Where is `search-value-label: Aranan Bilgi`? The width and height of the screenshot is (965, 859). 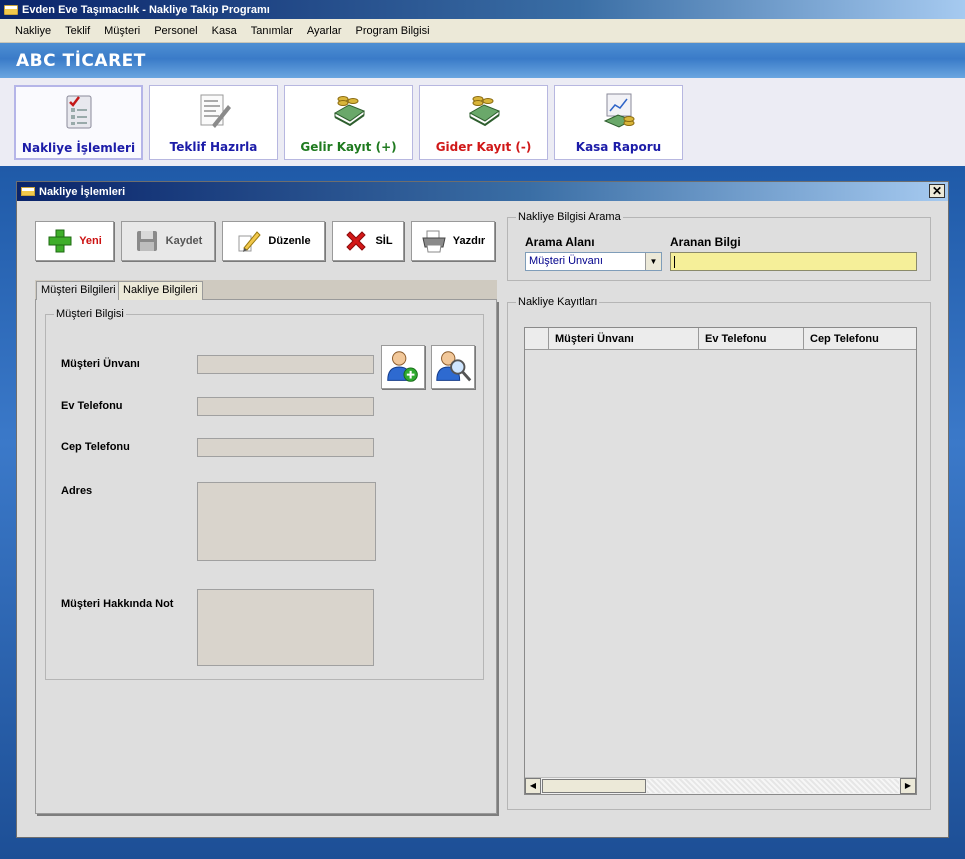 search-value-label: Aranan Bilgi is located at coordinates (705, 242).